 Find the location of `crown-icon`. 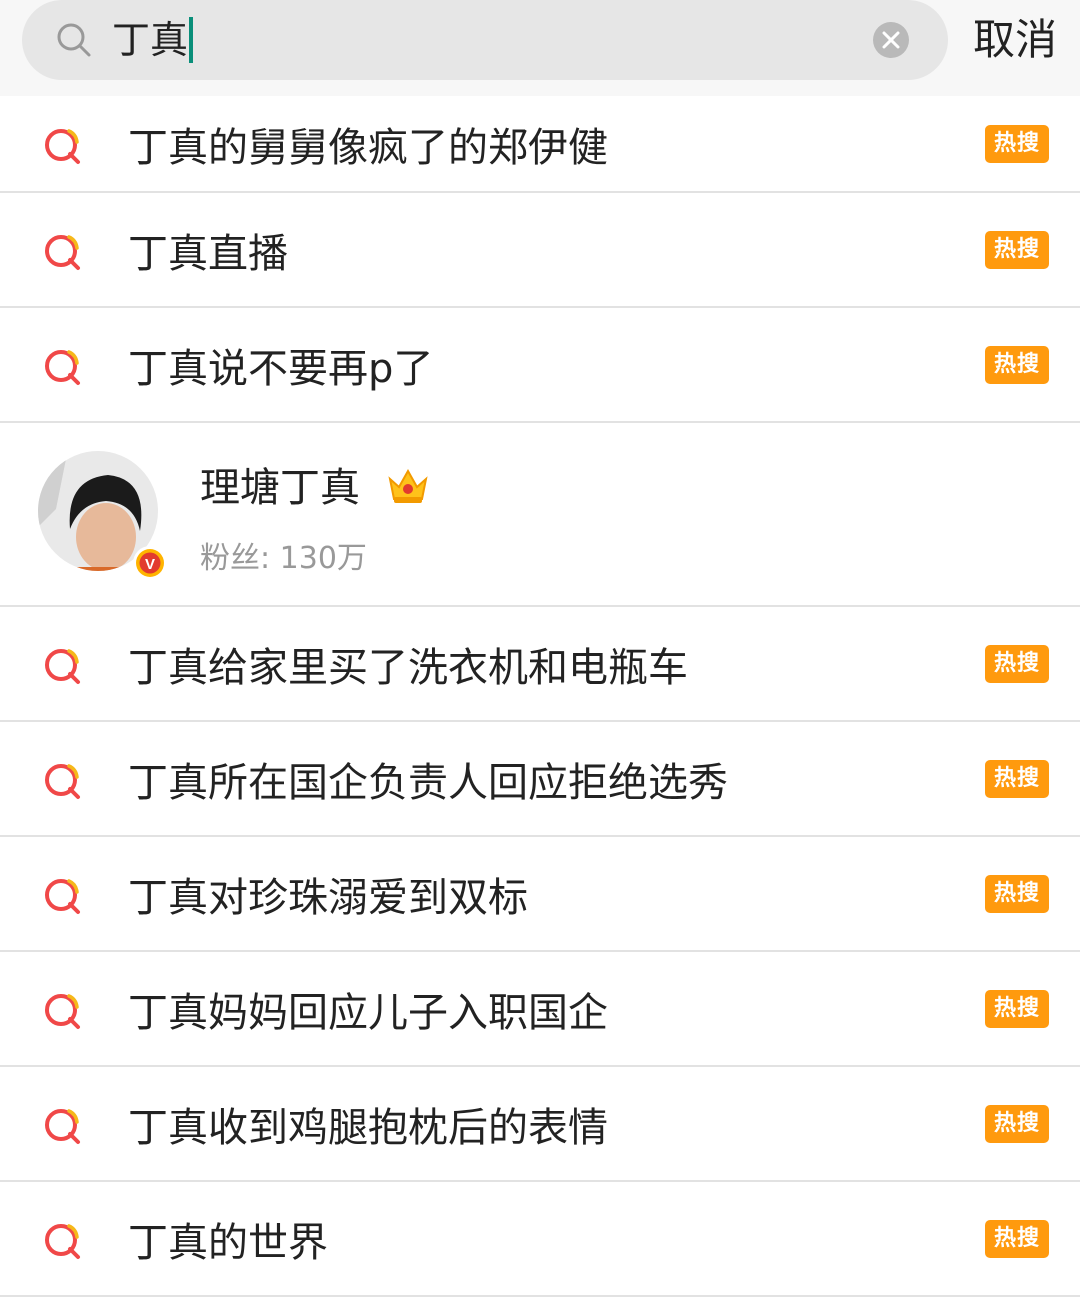

crown-icon is located at coordinates (408, 485).